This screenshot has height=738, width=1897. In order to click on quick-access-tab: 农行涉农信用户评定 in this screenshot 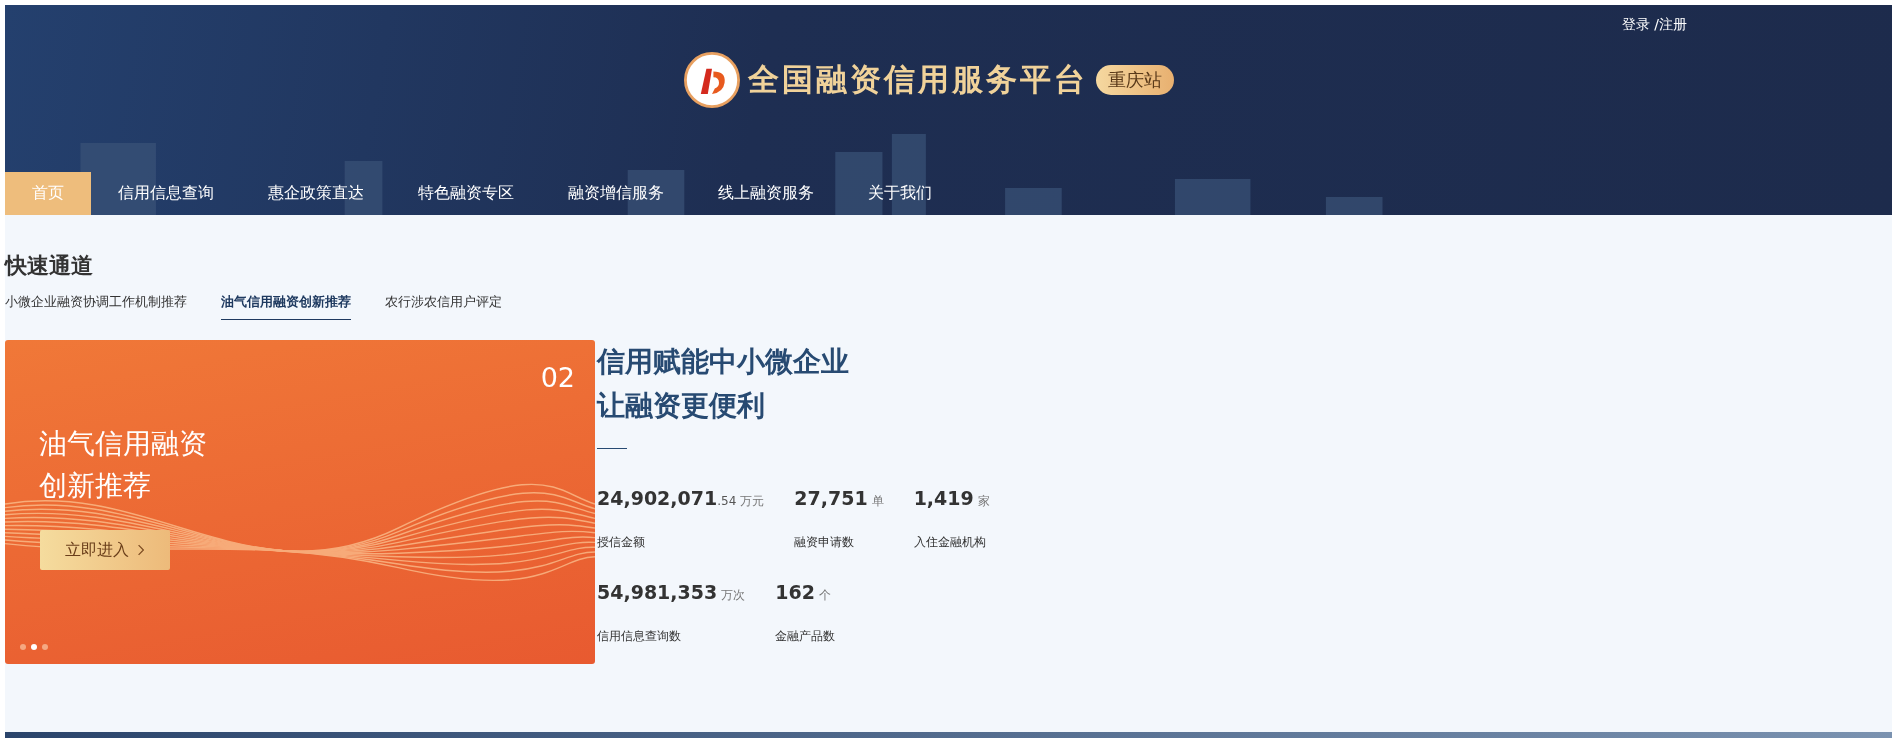, I will do `click(443, 306)`.